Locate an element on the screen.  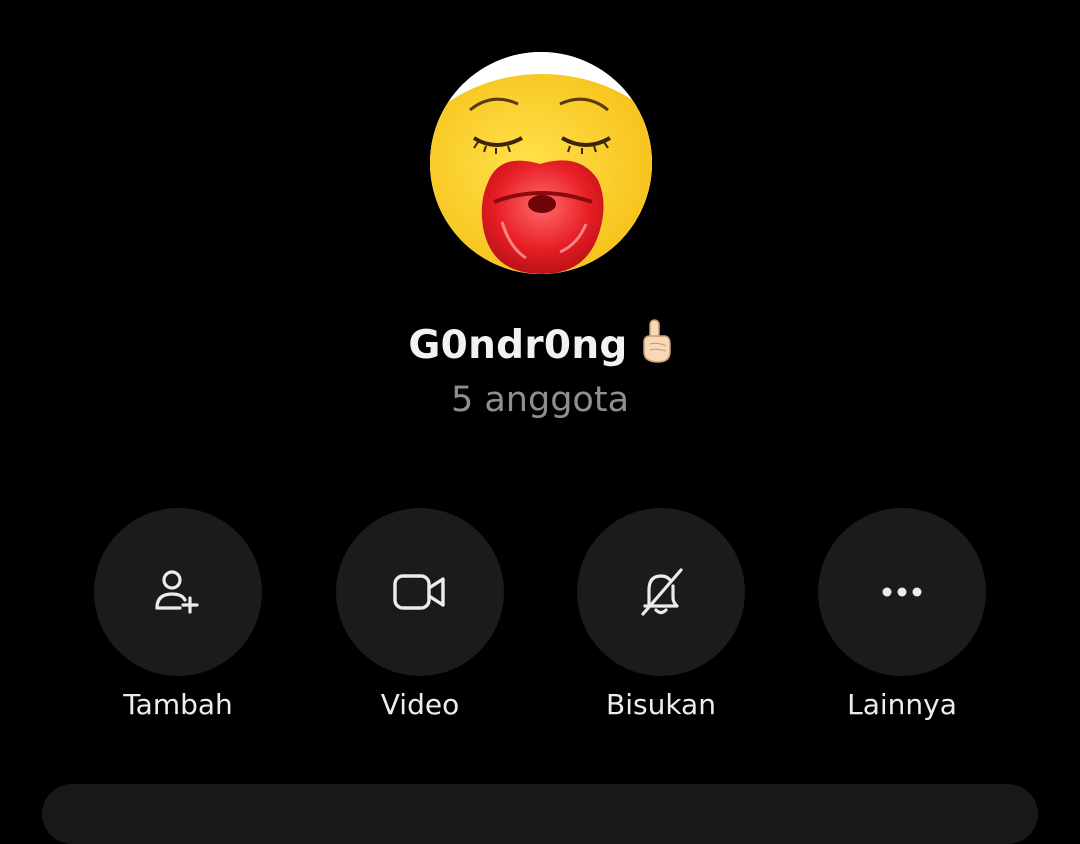
group-name: G0ndr0ng is located at coordinates (540, 346).